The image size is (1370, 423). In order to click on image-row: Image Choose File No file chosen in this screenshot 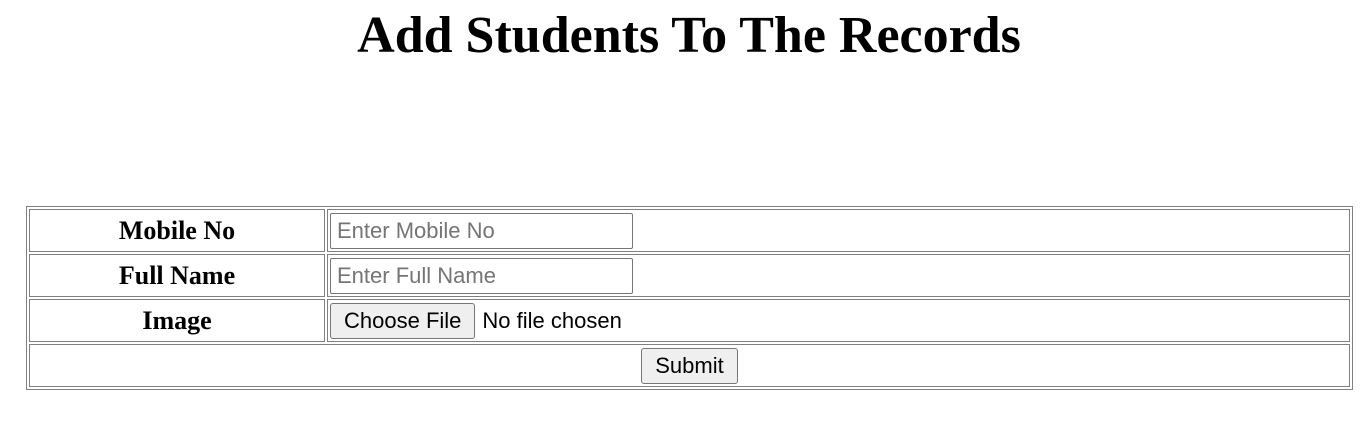, I will do `click(689, 320)`.